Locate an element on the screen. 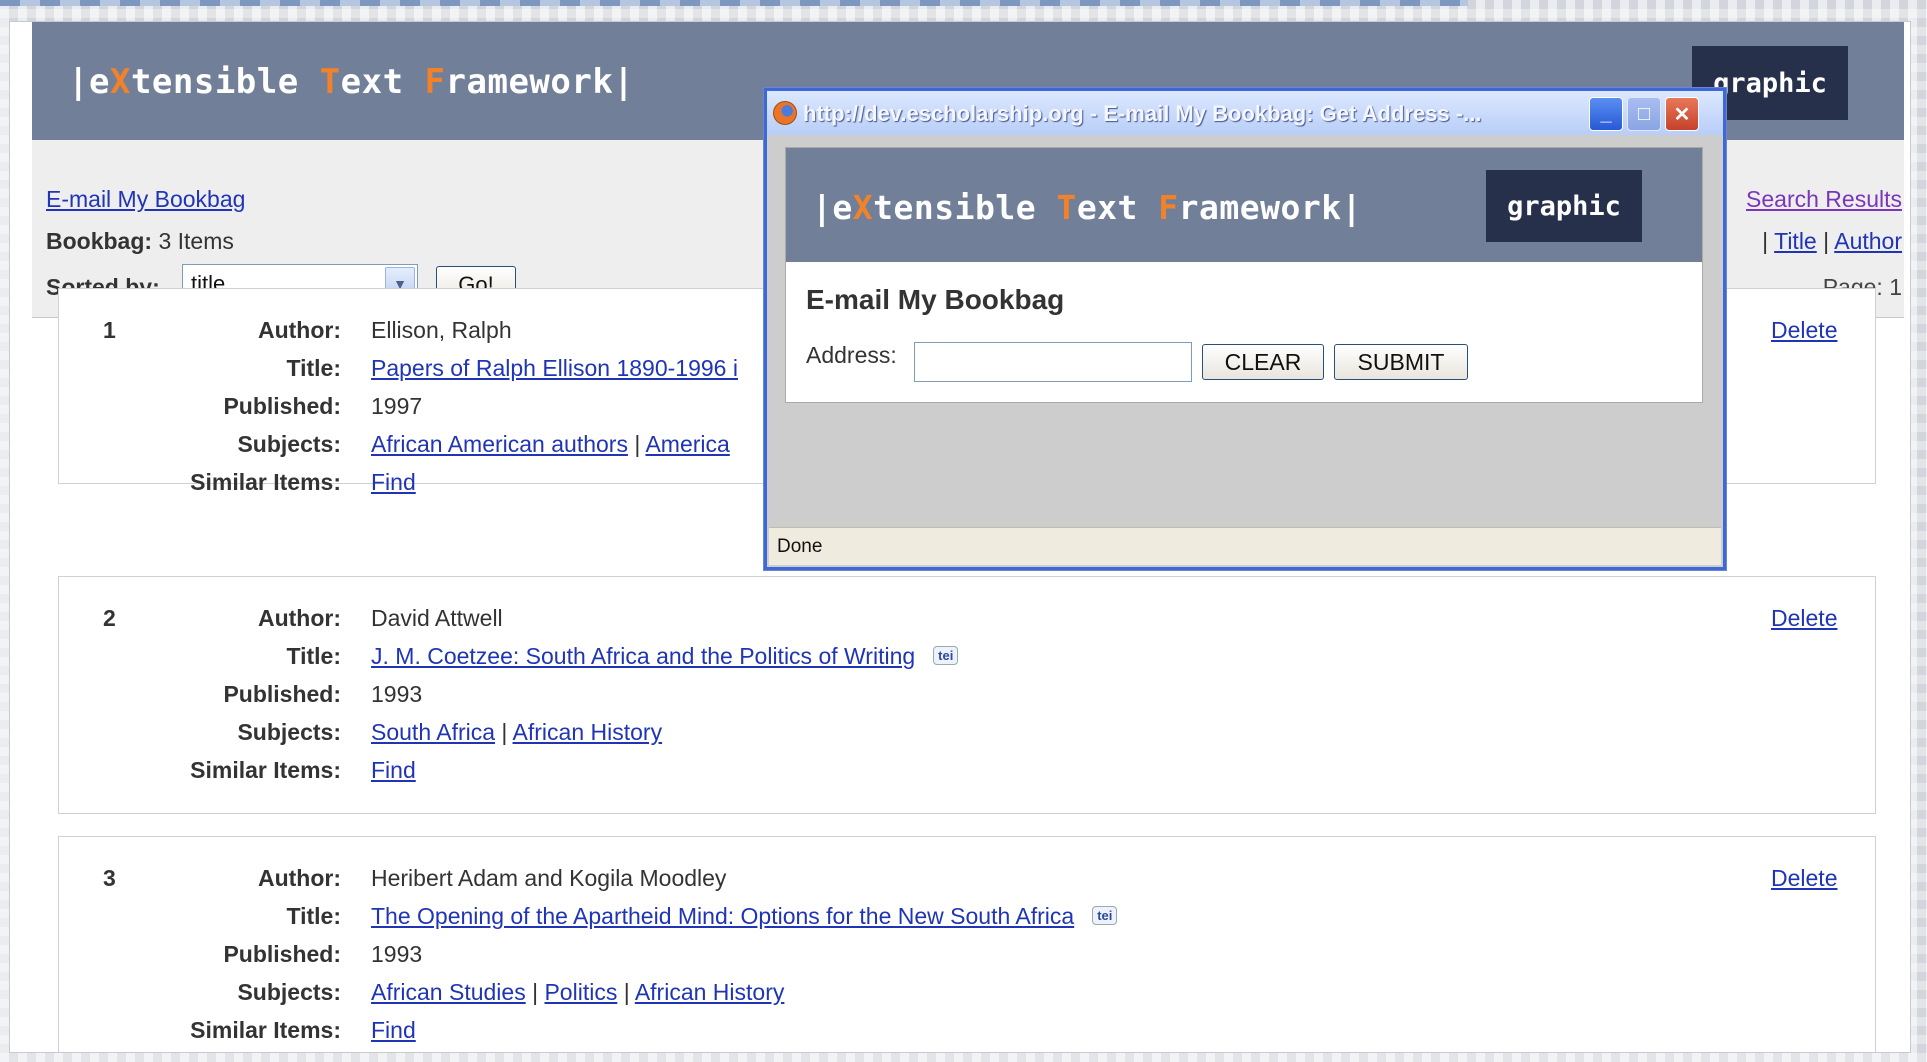 This screenshot has height=1062, width=1927. popup-banner: |eXtensible Text Framework| graphic is located at coordinates (1244, 205).